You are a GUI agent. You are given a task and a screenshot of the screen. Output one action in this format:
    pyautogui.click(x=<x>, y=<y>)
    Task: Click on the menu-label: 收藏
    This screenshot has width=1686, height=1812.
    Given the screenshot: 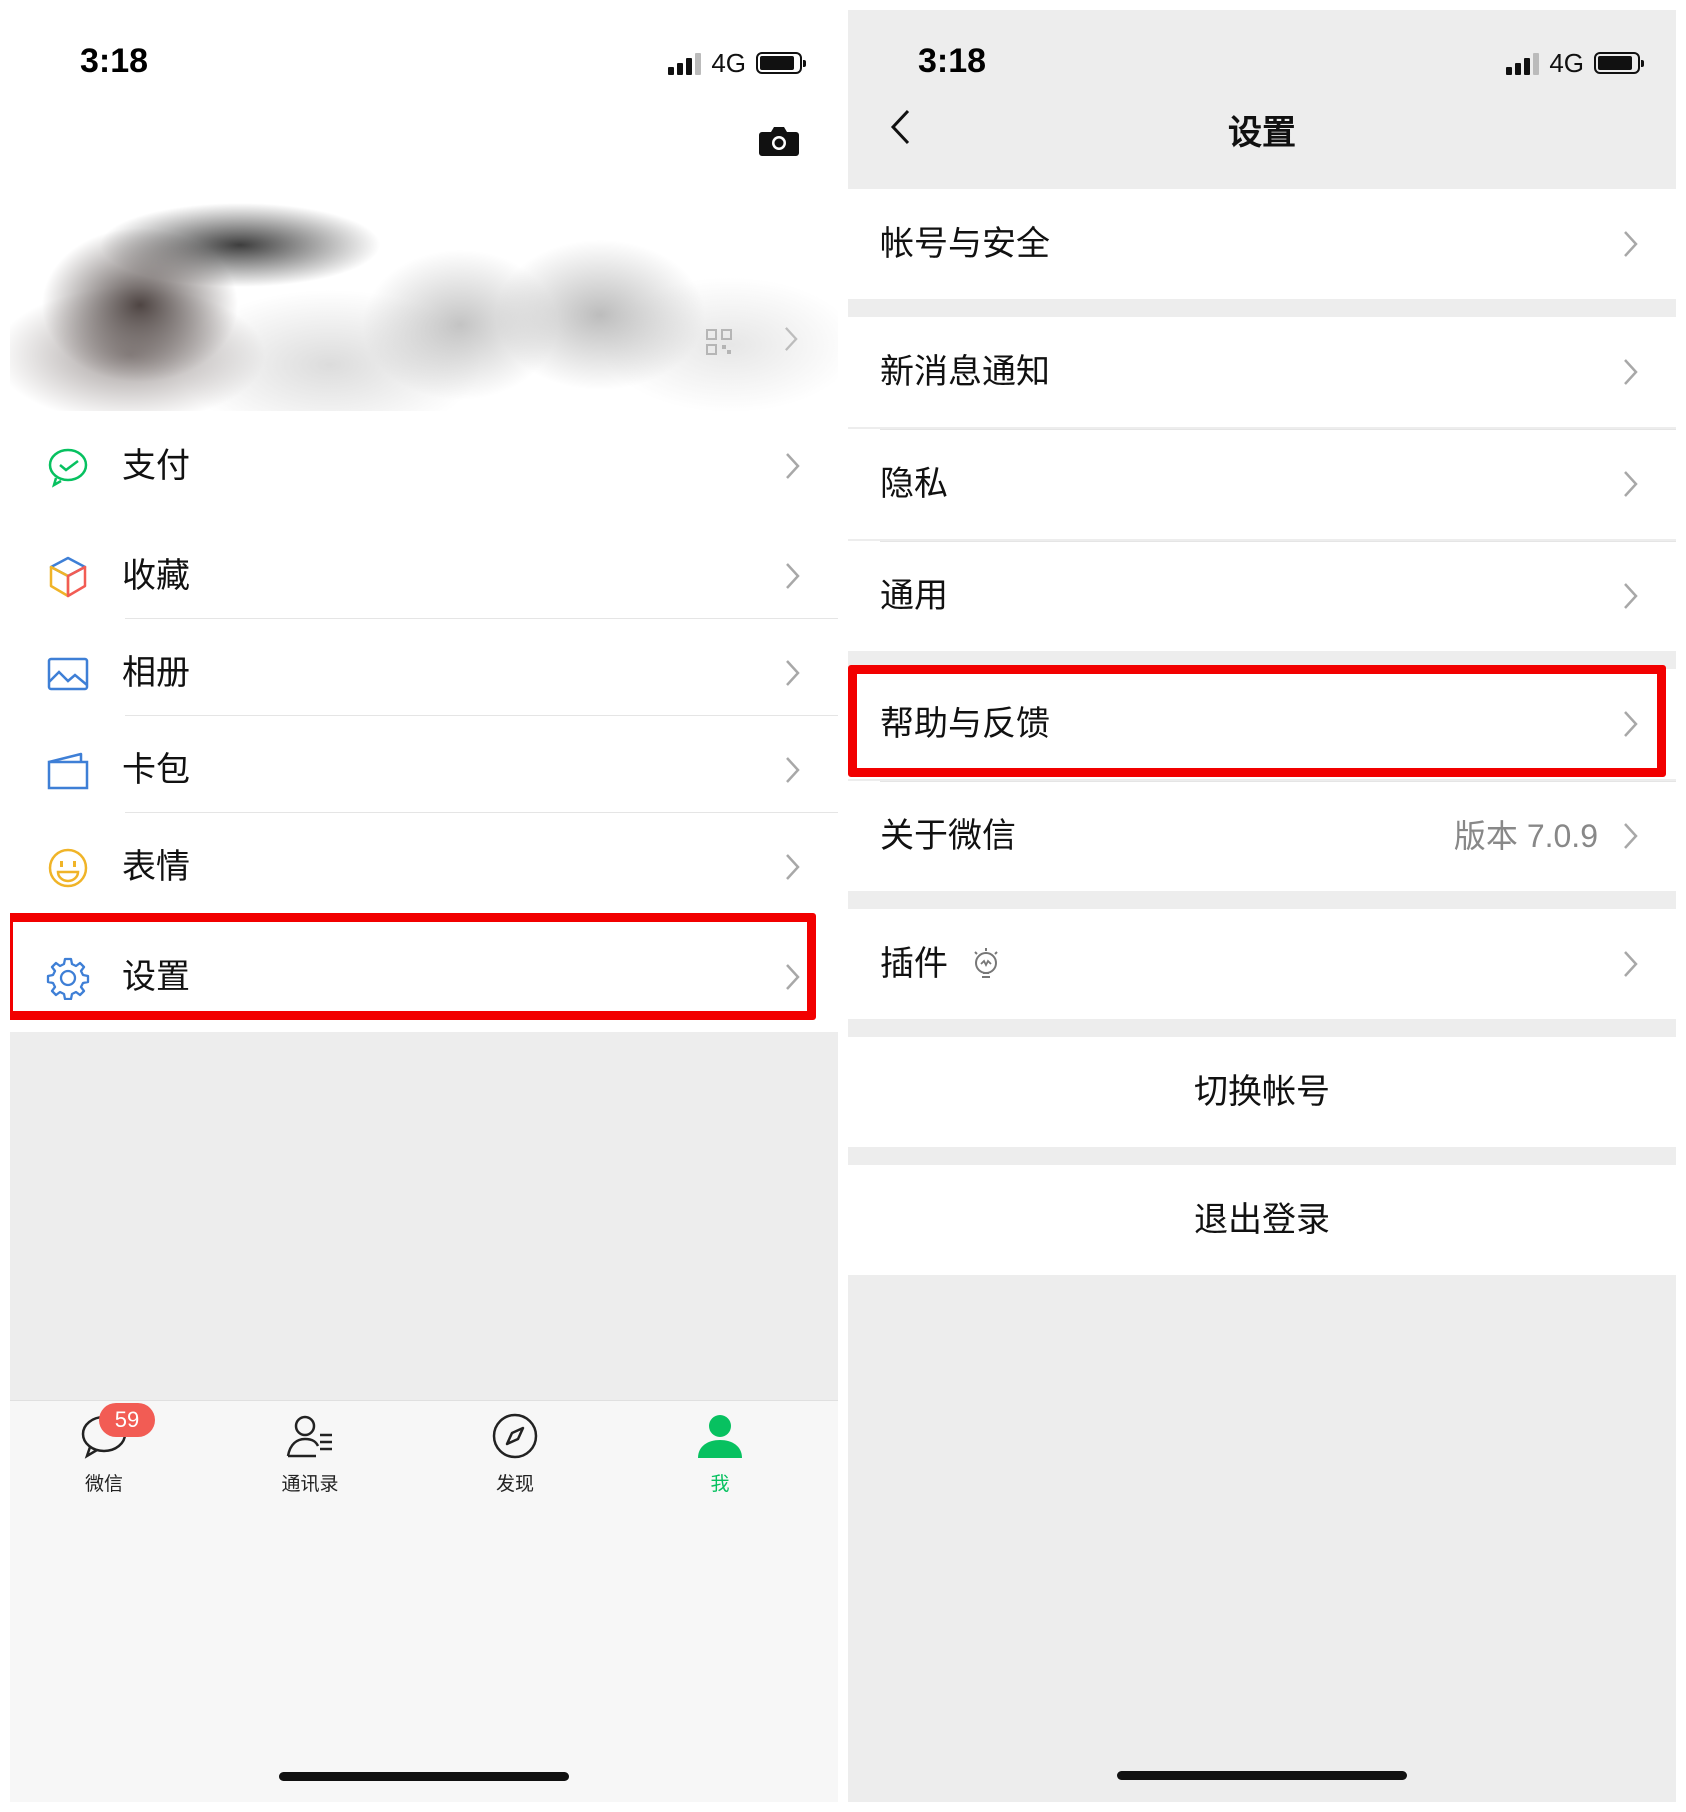 What is the action you would take?
    pyautogui.click(x=156, y=576)
    